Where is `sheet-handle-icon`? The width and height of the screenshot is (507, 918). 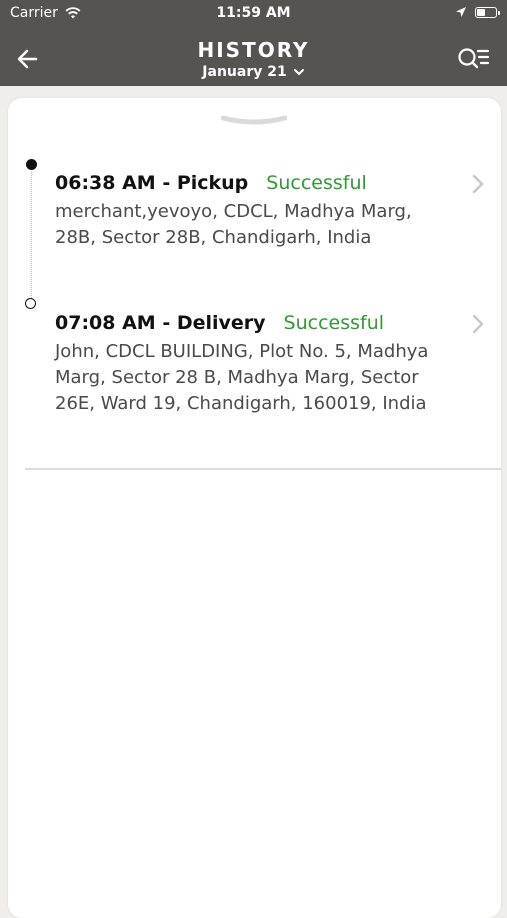
sheet-handle-icon is located at coordinates (254, 121).